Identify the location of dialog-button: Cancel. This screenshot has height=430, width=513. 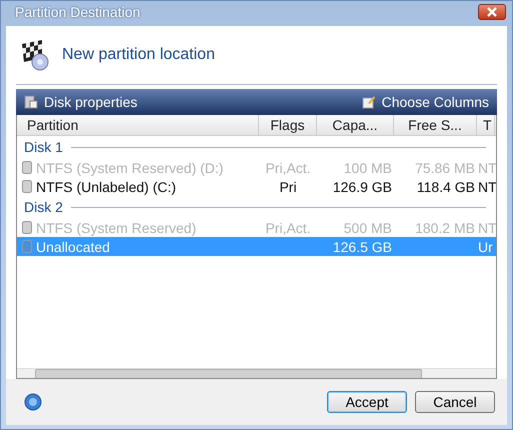
(455, 402).